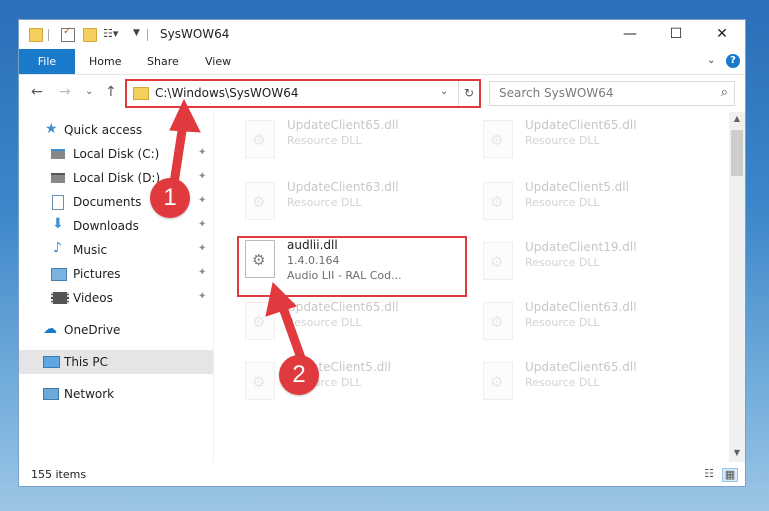 The height and width of the screenshot is (511, 769). I want to click on arrow-1-head, so click(185, 115).